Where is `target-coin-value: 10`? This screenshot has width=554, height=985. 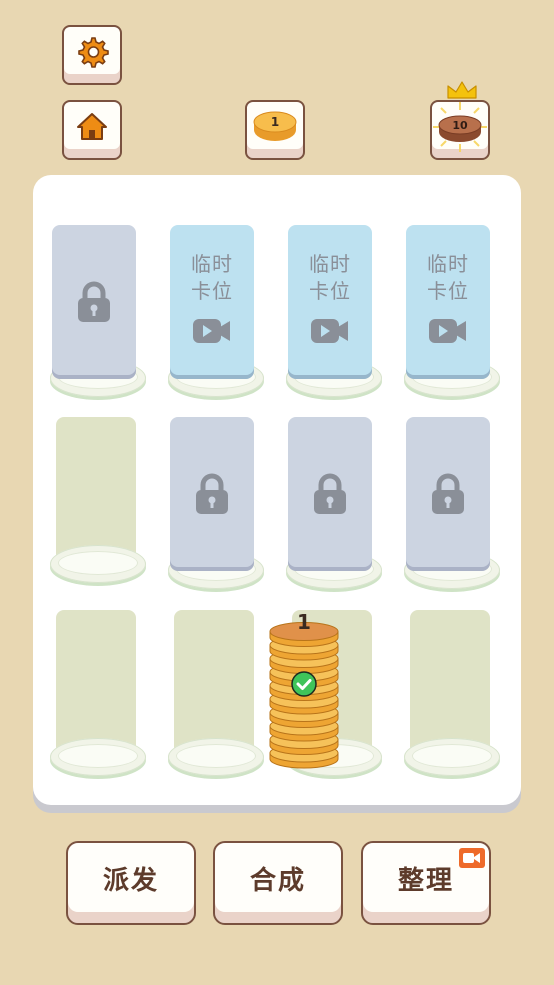 target-coin-value: 10 is located at coordinates (460, 125).